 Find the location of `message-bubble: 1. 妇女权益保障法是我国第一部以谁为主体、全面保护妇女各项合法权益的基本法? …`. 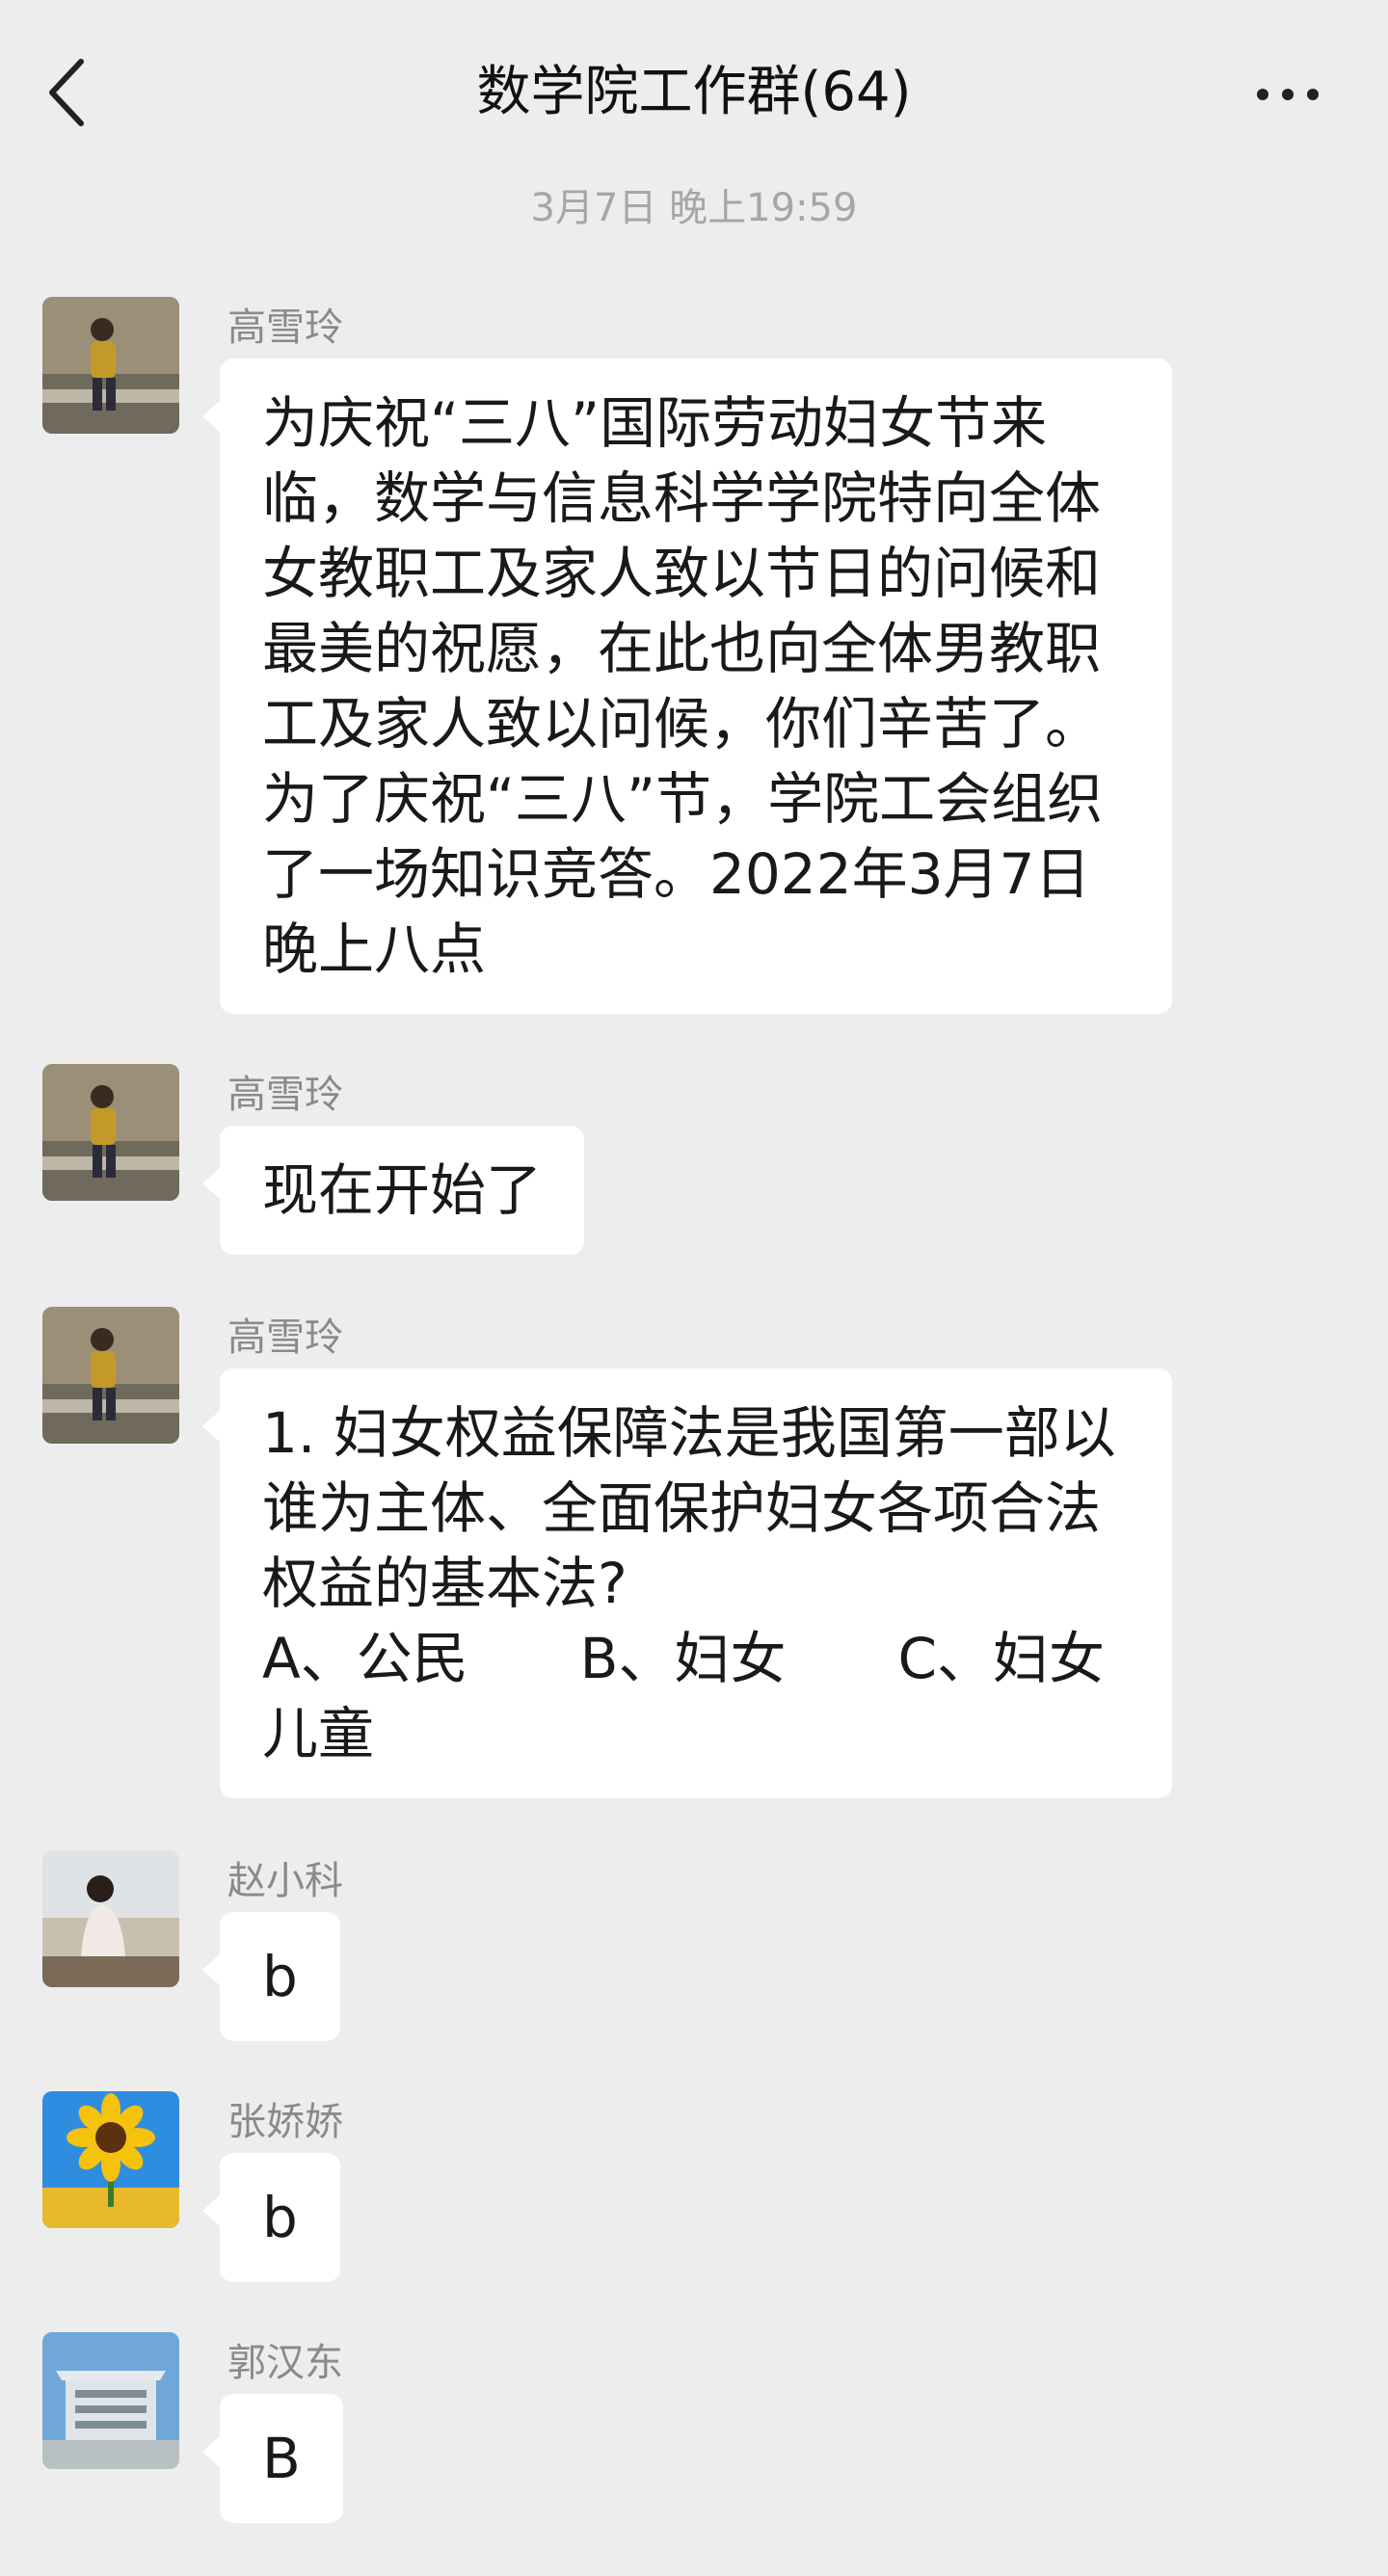

message-bubble: 1. 妇女权益保障法是我国第一部以谁为主体、全面保护妇女各项合法权益的基本法? … is located at coordinates (687, 1583).